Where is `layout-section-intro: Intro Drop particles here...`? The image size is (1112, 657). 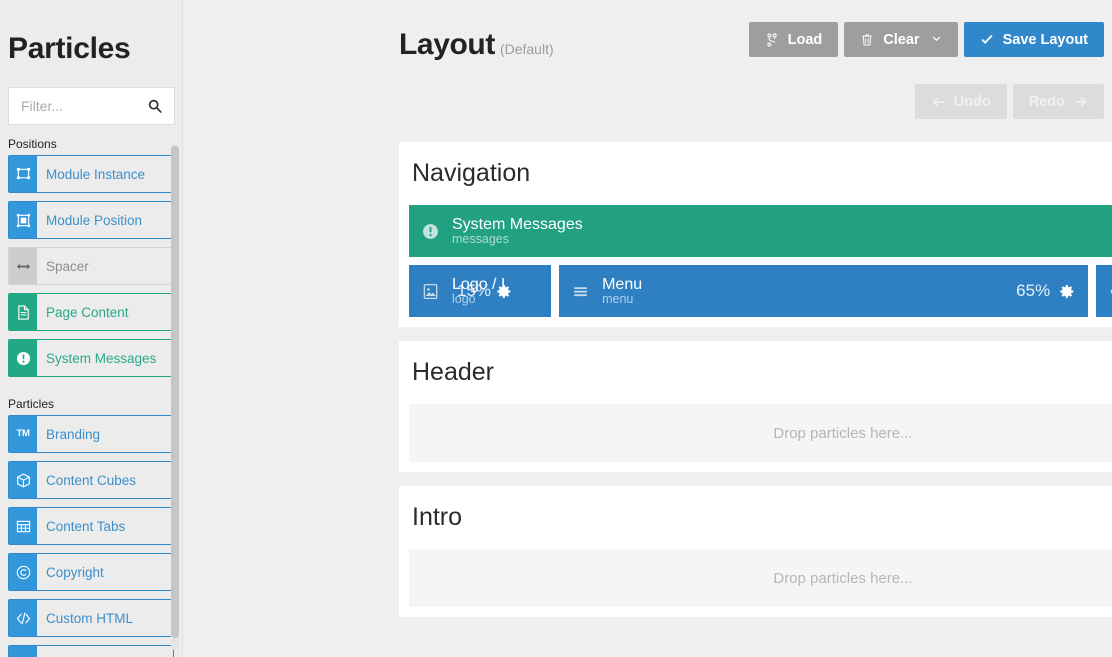
layout-section-intro: Intro Drop particles here... is located at coordinates (755, 551).